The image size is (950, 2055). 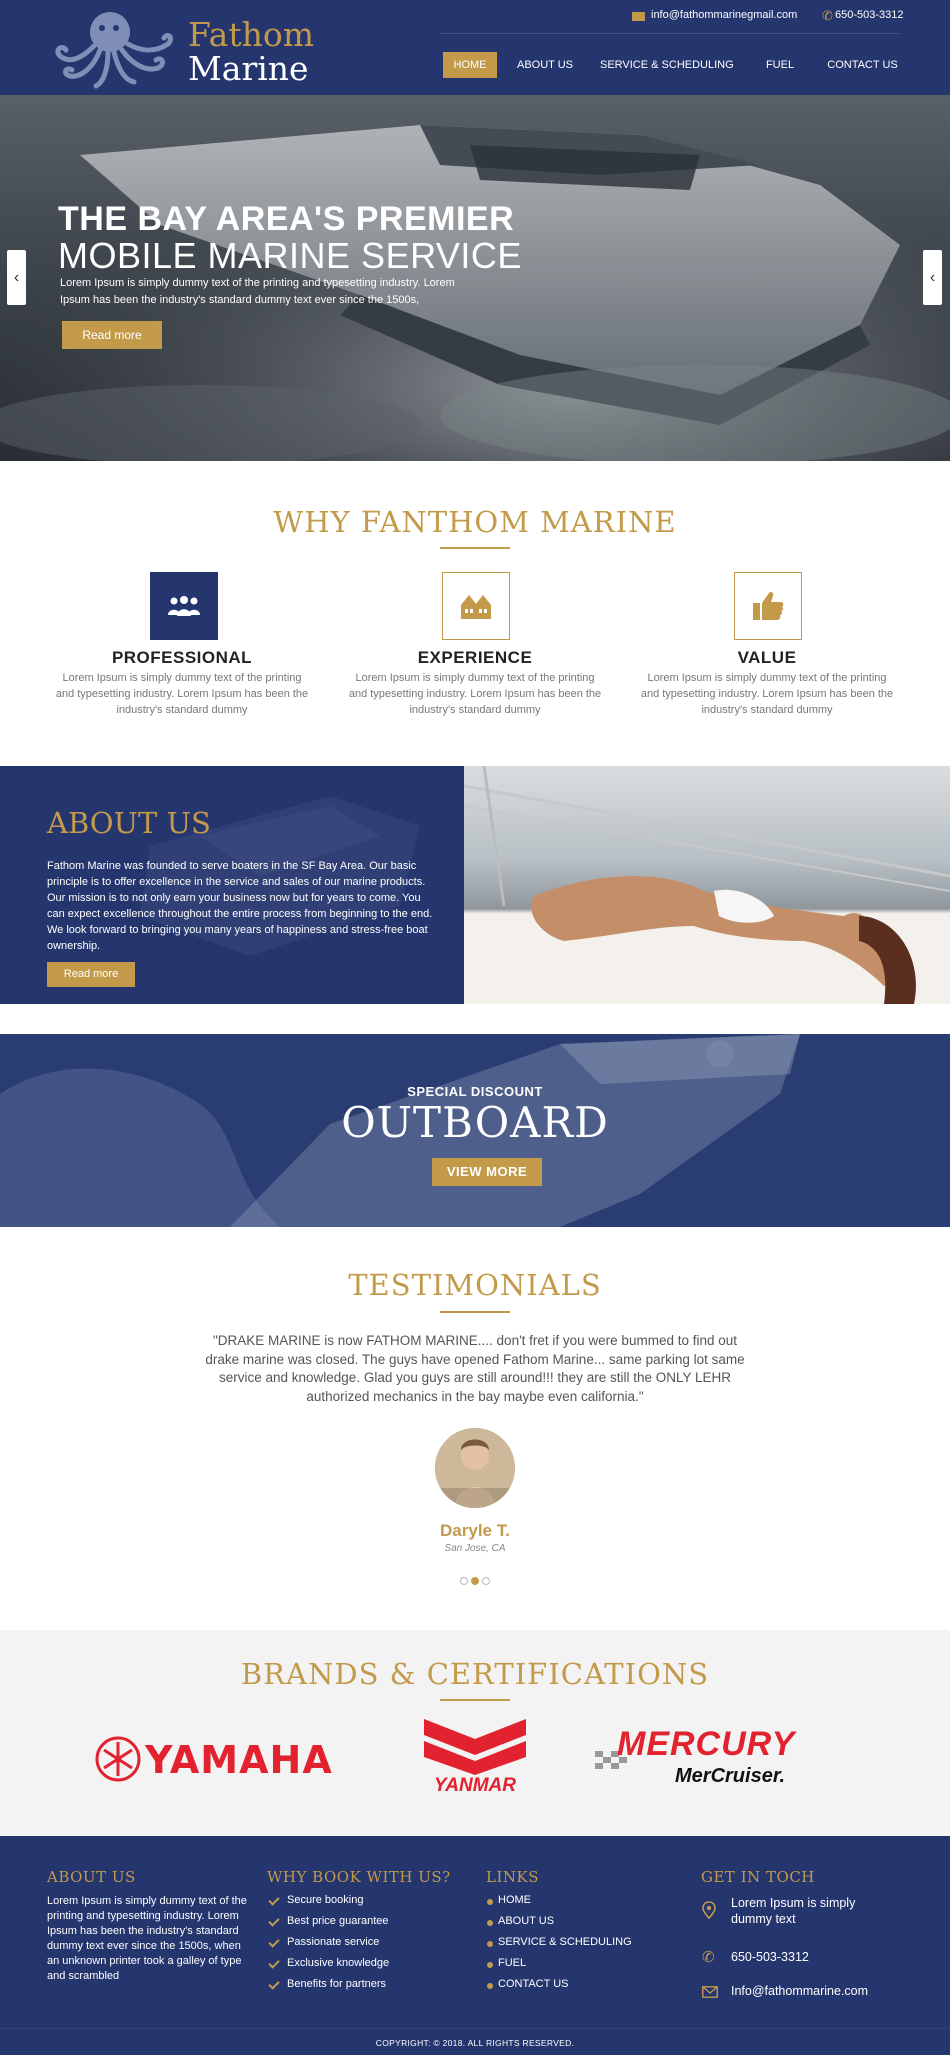 What do you see at coordinates (359, 1877) in the screenshot?
I see `footer-why-title: WHY BOOK WITH US?` at bounding box center [359, 1877].